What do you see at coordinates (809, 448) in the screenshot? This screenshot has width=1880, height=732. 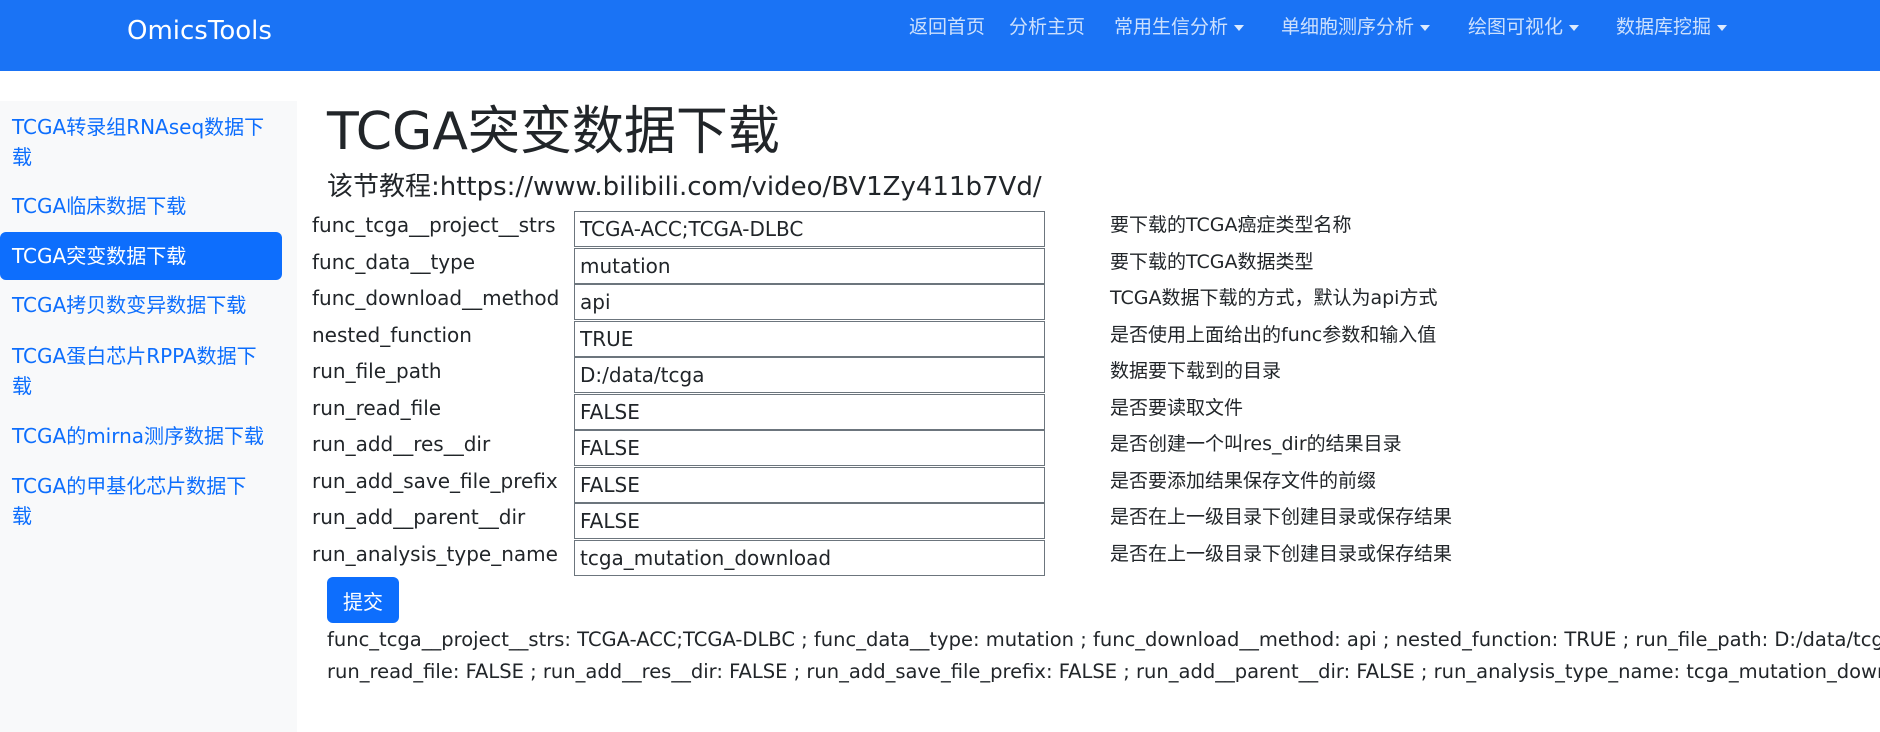 I see `add-res-dir-input` at bounding box center [809, 448].